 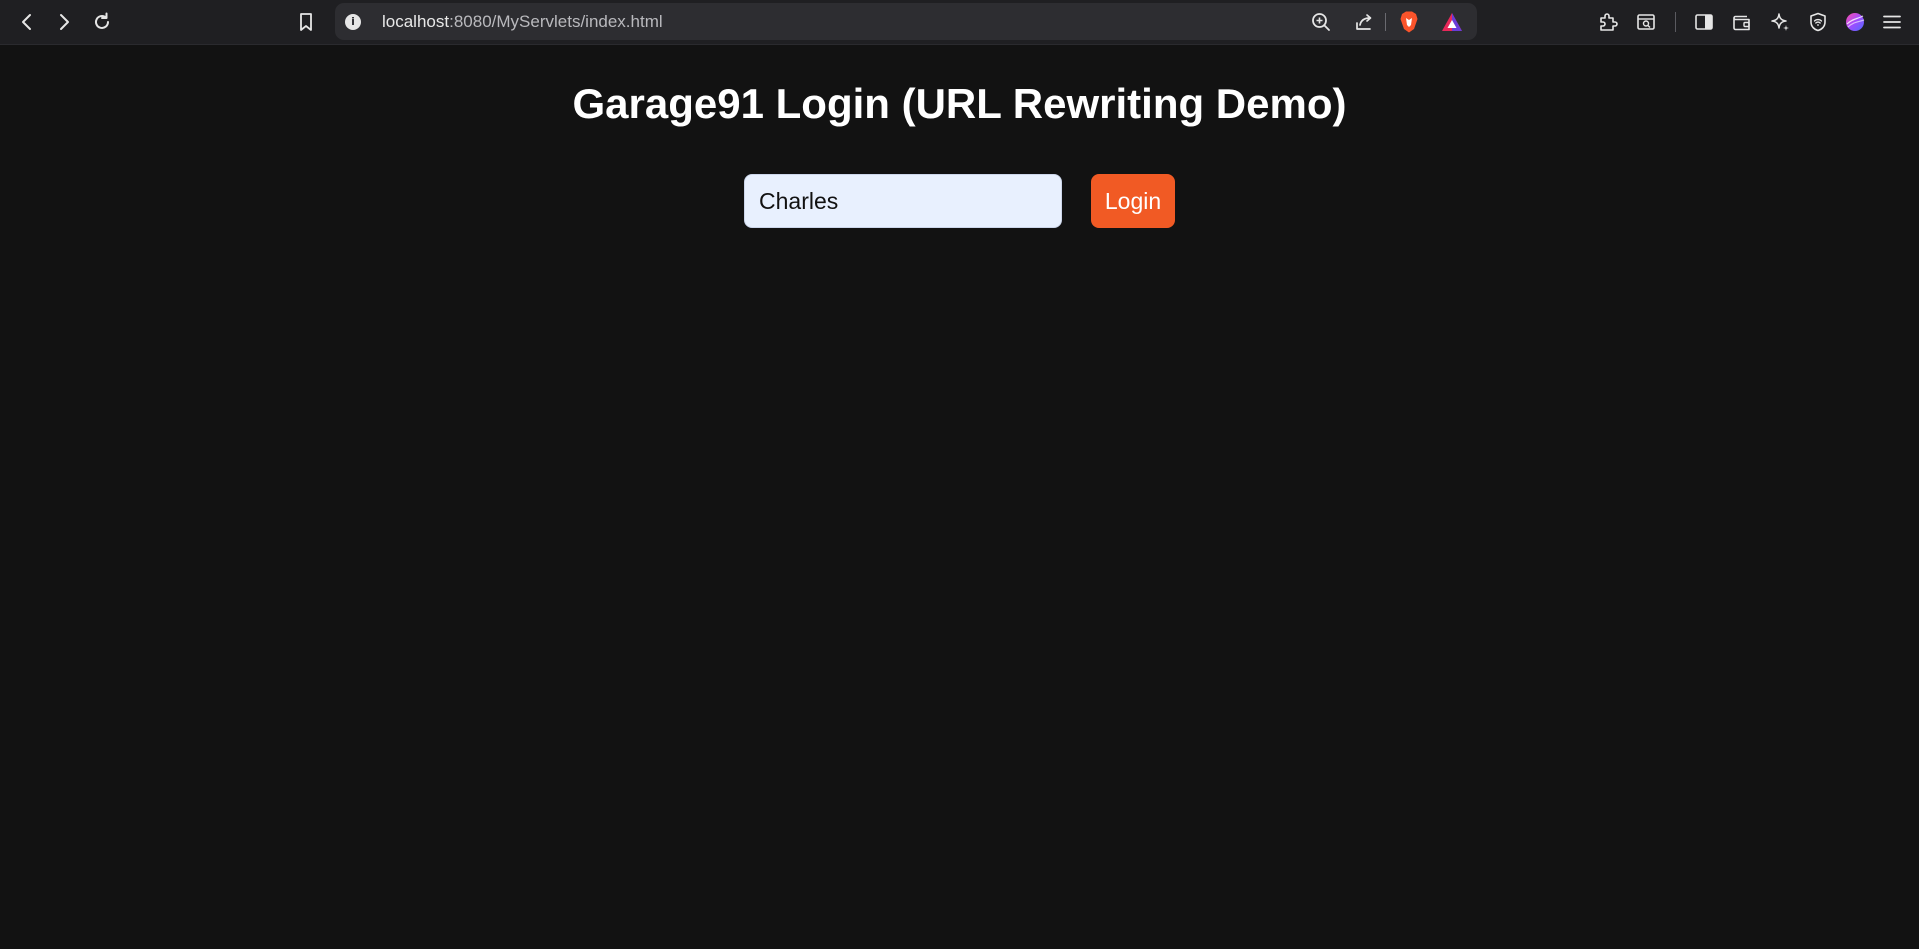 I want to click on share-icon, so click(x=1364, y=22).